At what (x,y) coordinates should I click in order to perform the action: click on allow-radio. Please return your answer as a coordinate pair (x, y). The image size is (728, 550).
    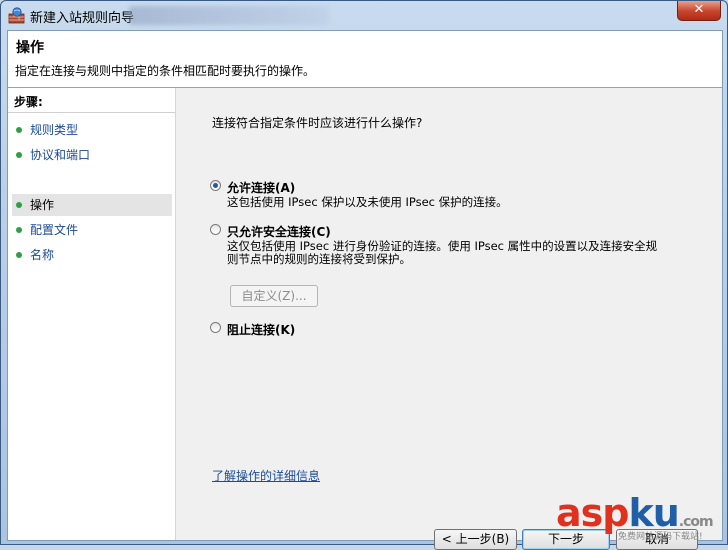
    Looking at the image, I should click on (215, 185).